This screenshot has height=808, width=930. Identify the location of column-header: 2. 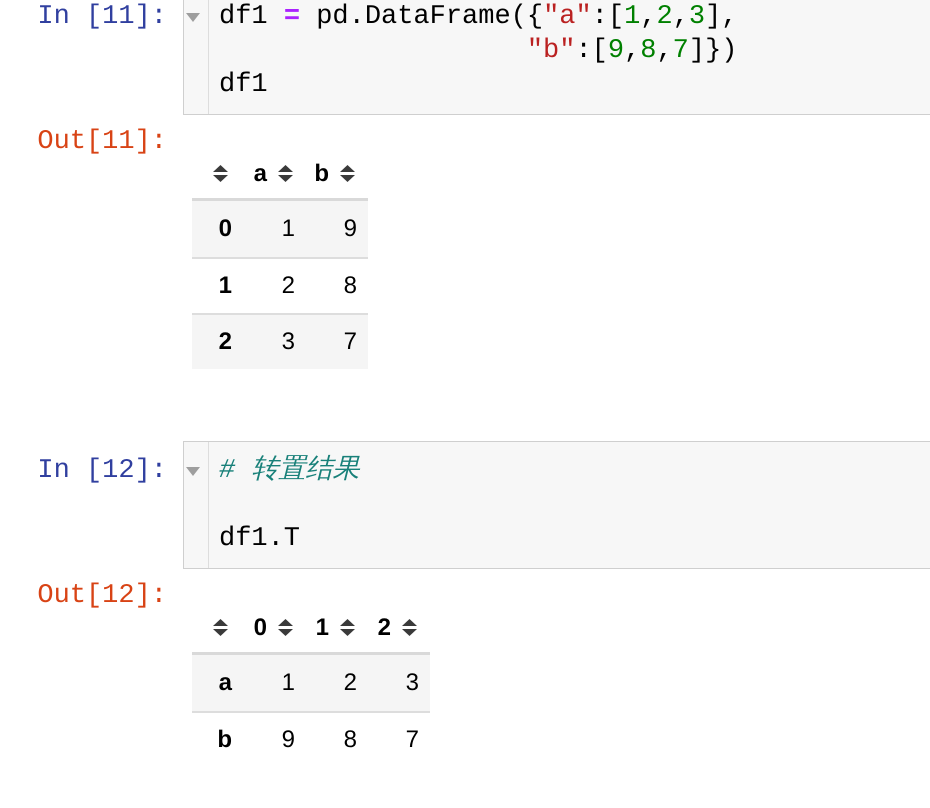
(384, 628).